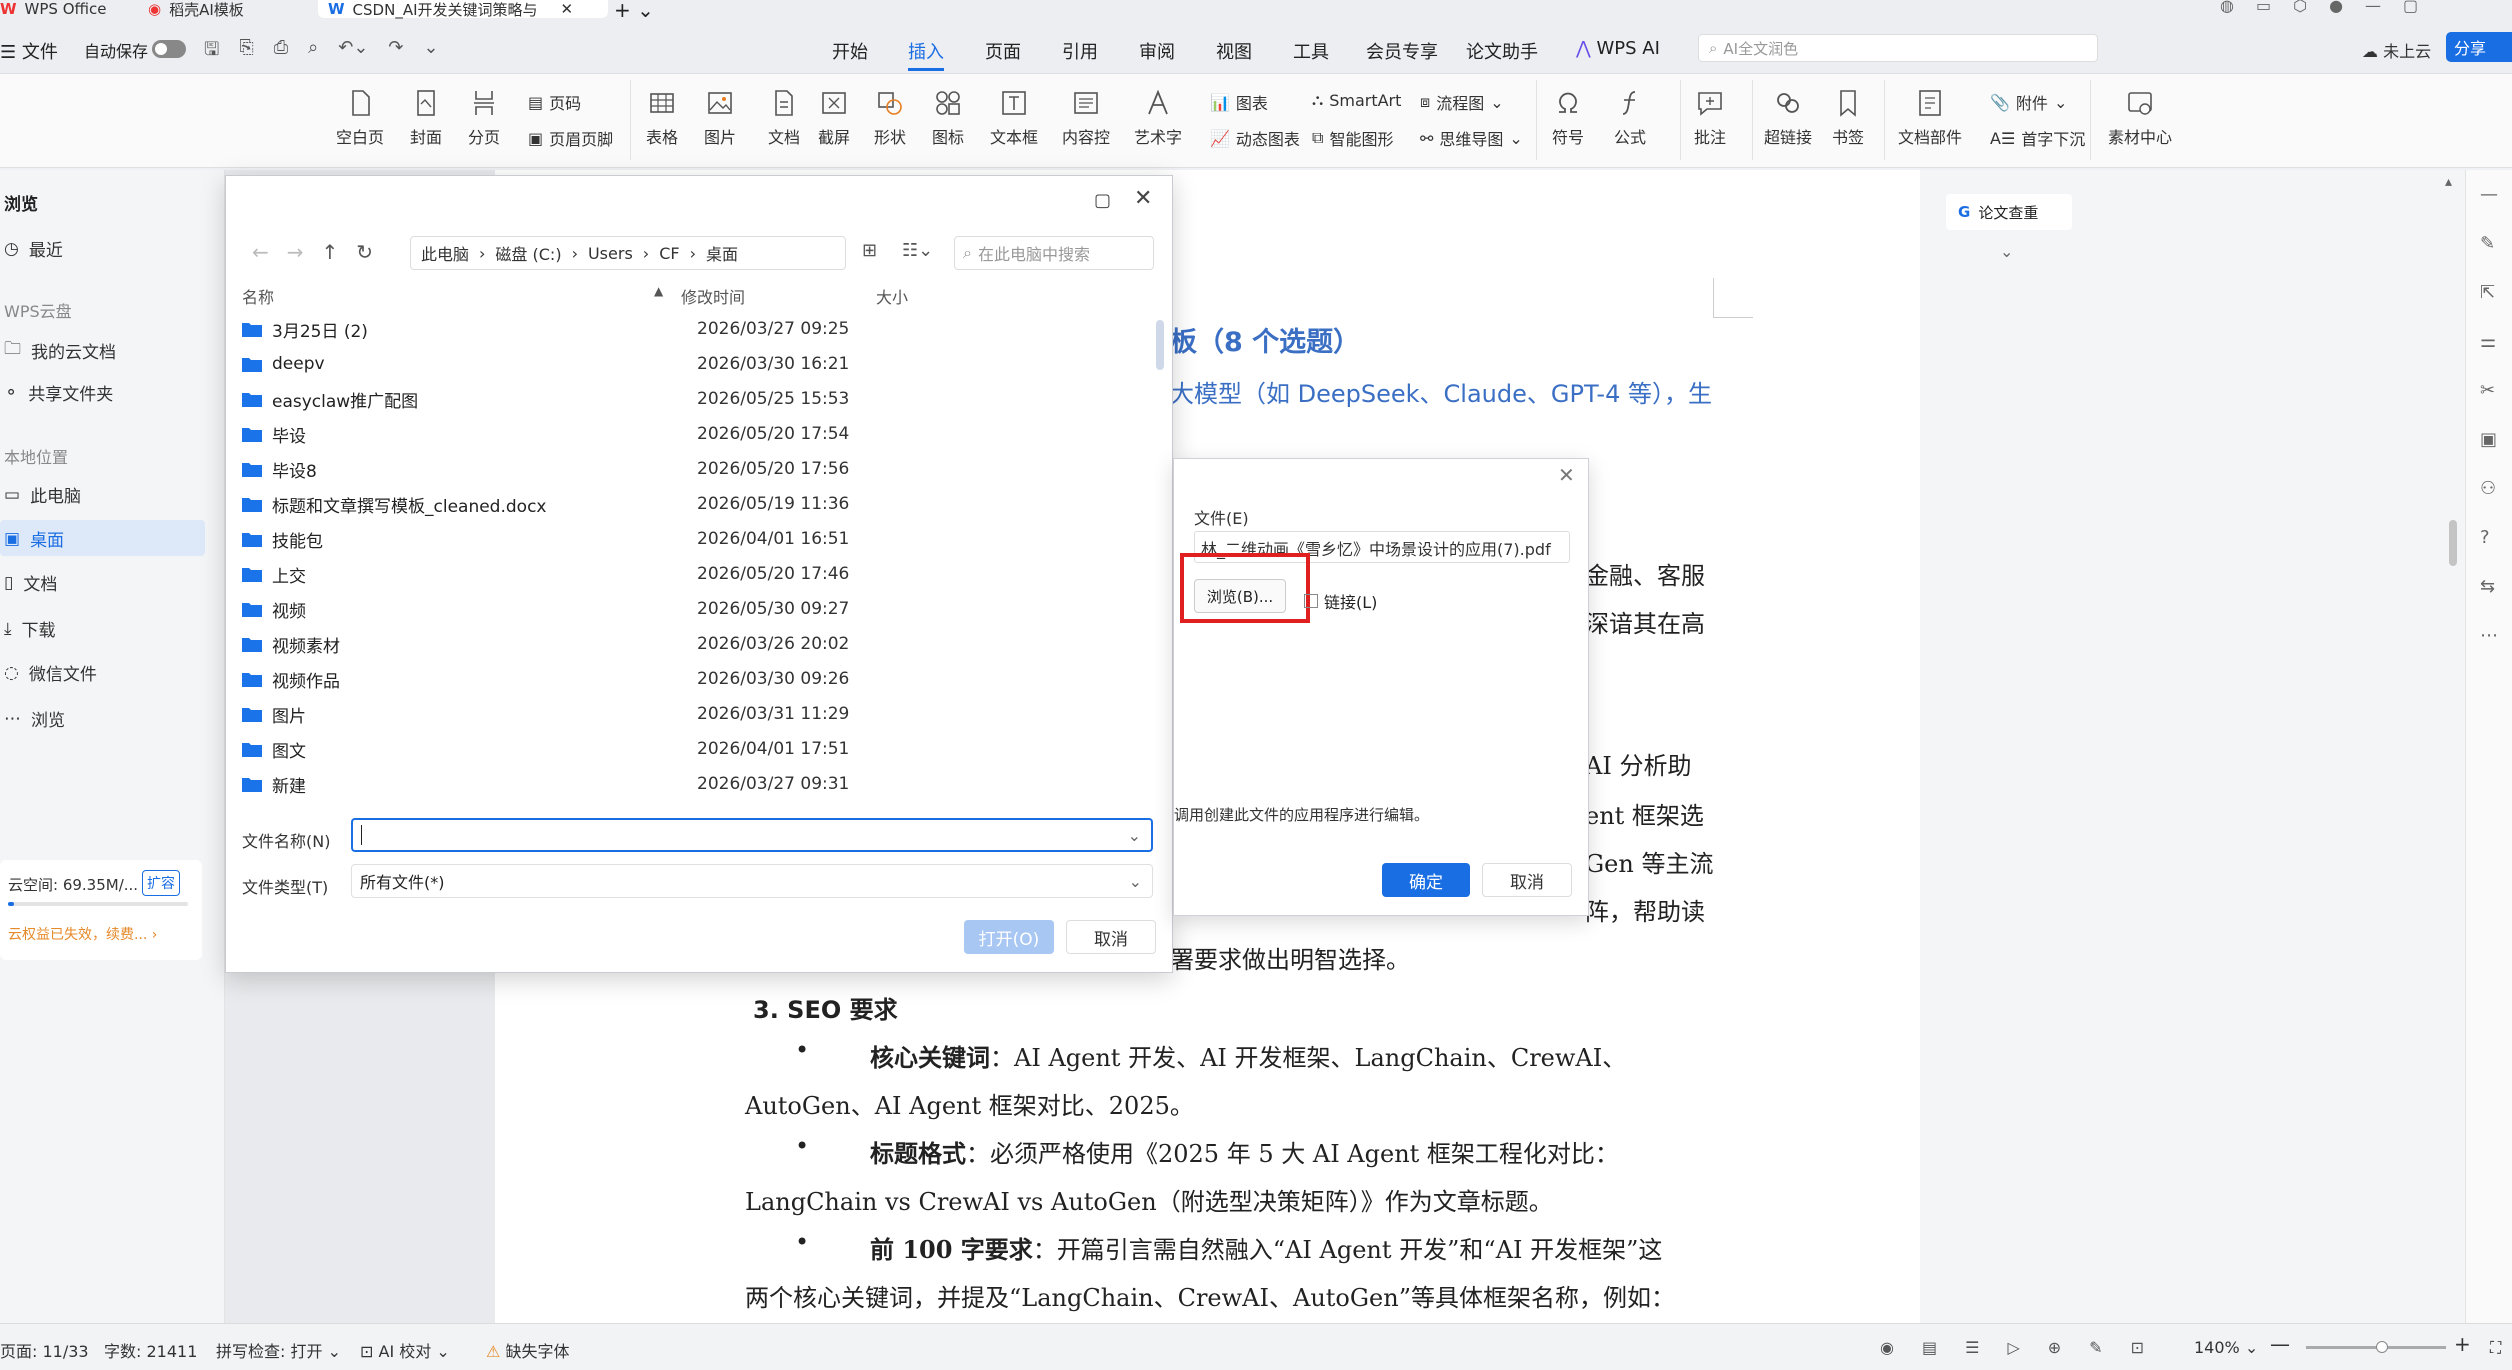 Image resolution: width=2512 pixels, height=1370 pixels. I want to click on file-menu: ☰ 文件, so click(29, 51).